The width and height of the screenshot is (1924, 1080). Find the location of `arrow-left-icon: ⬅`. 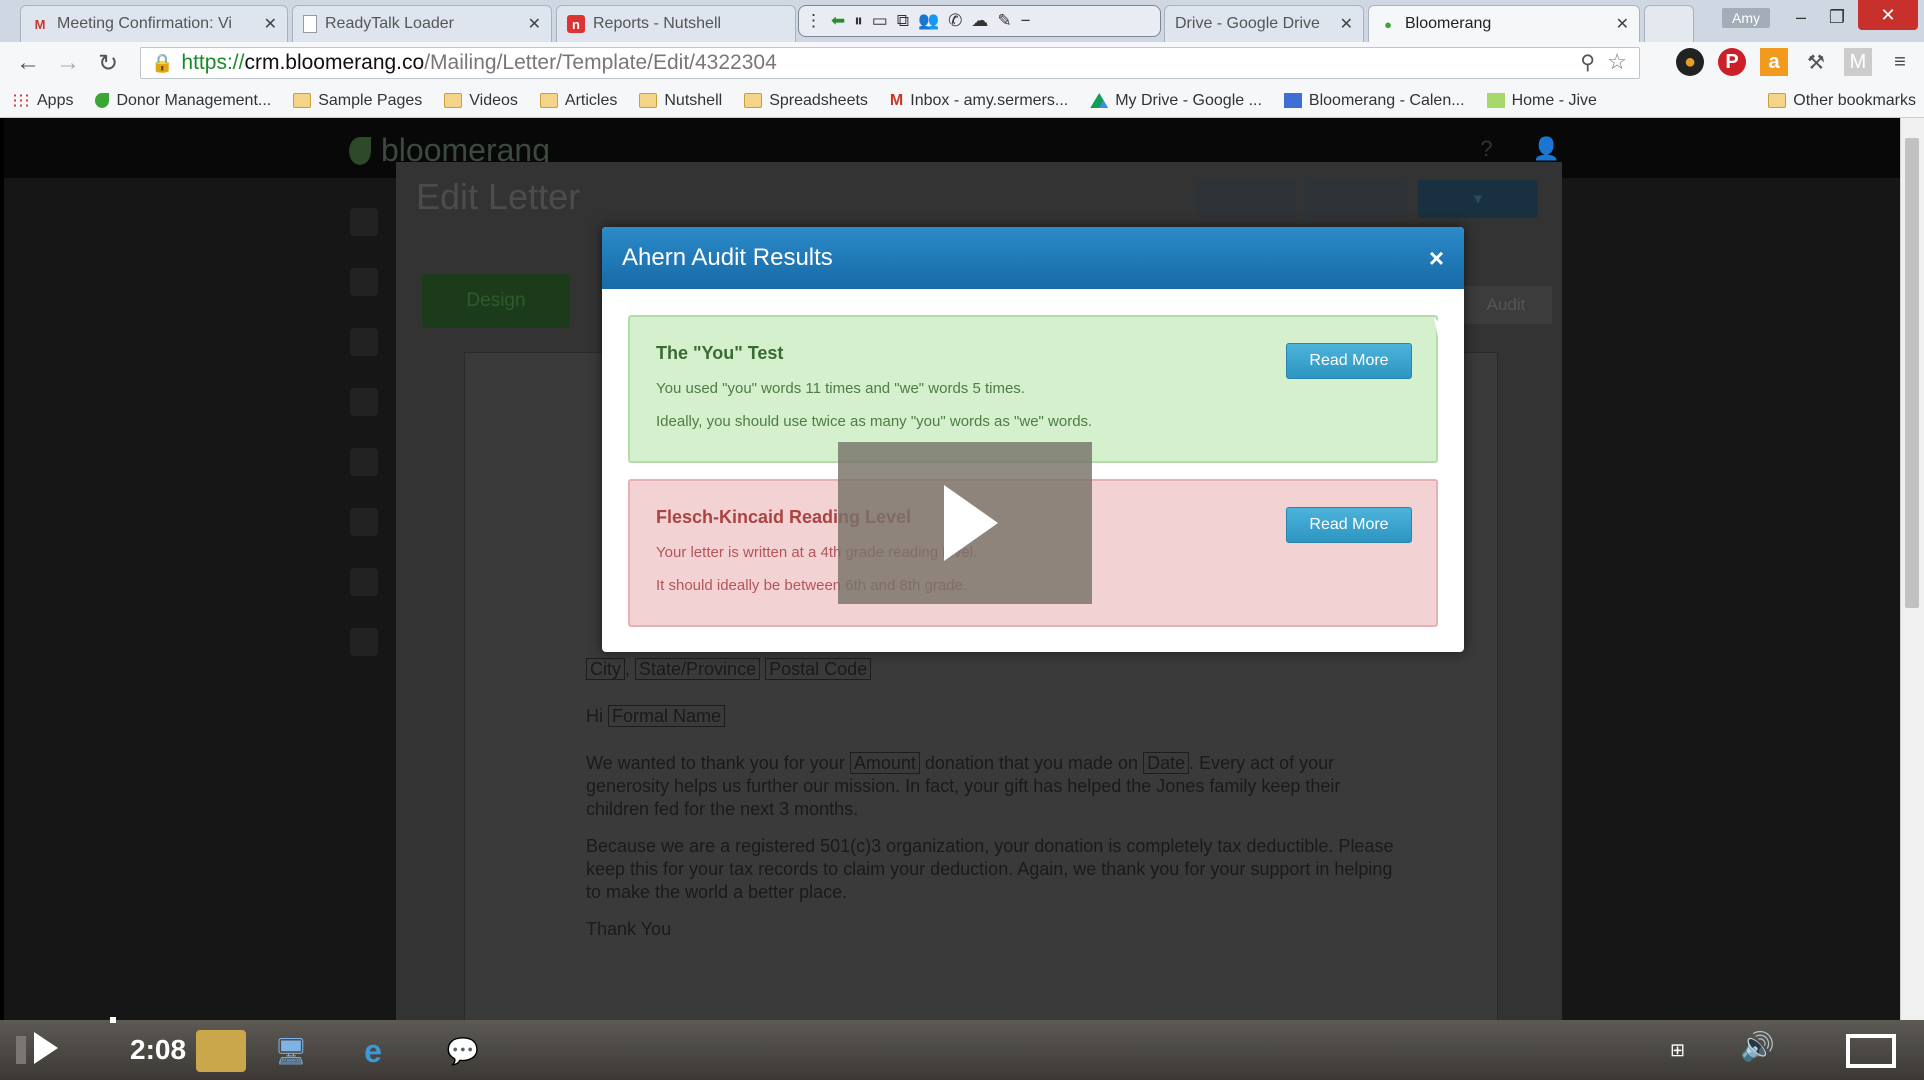

arrow-left-icon: ⬅ is located at coordinates (838, 21).